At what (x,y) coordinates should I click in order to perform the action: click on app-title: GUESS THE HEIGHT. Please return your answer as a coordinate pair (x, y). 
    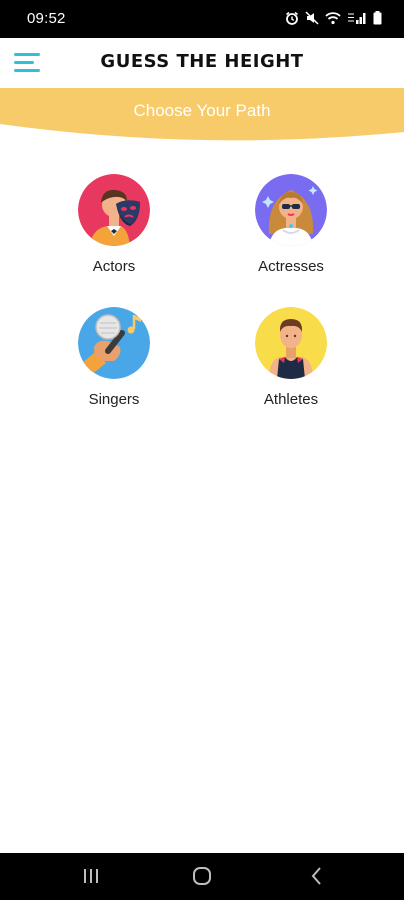
    Looking at the image, I should click on (202, 61).